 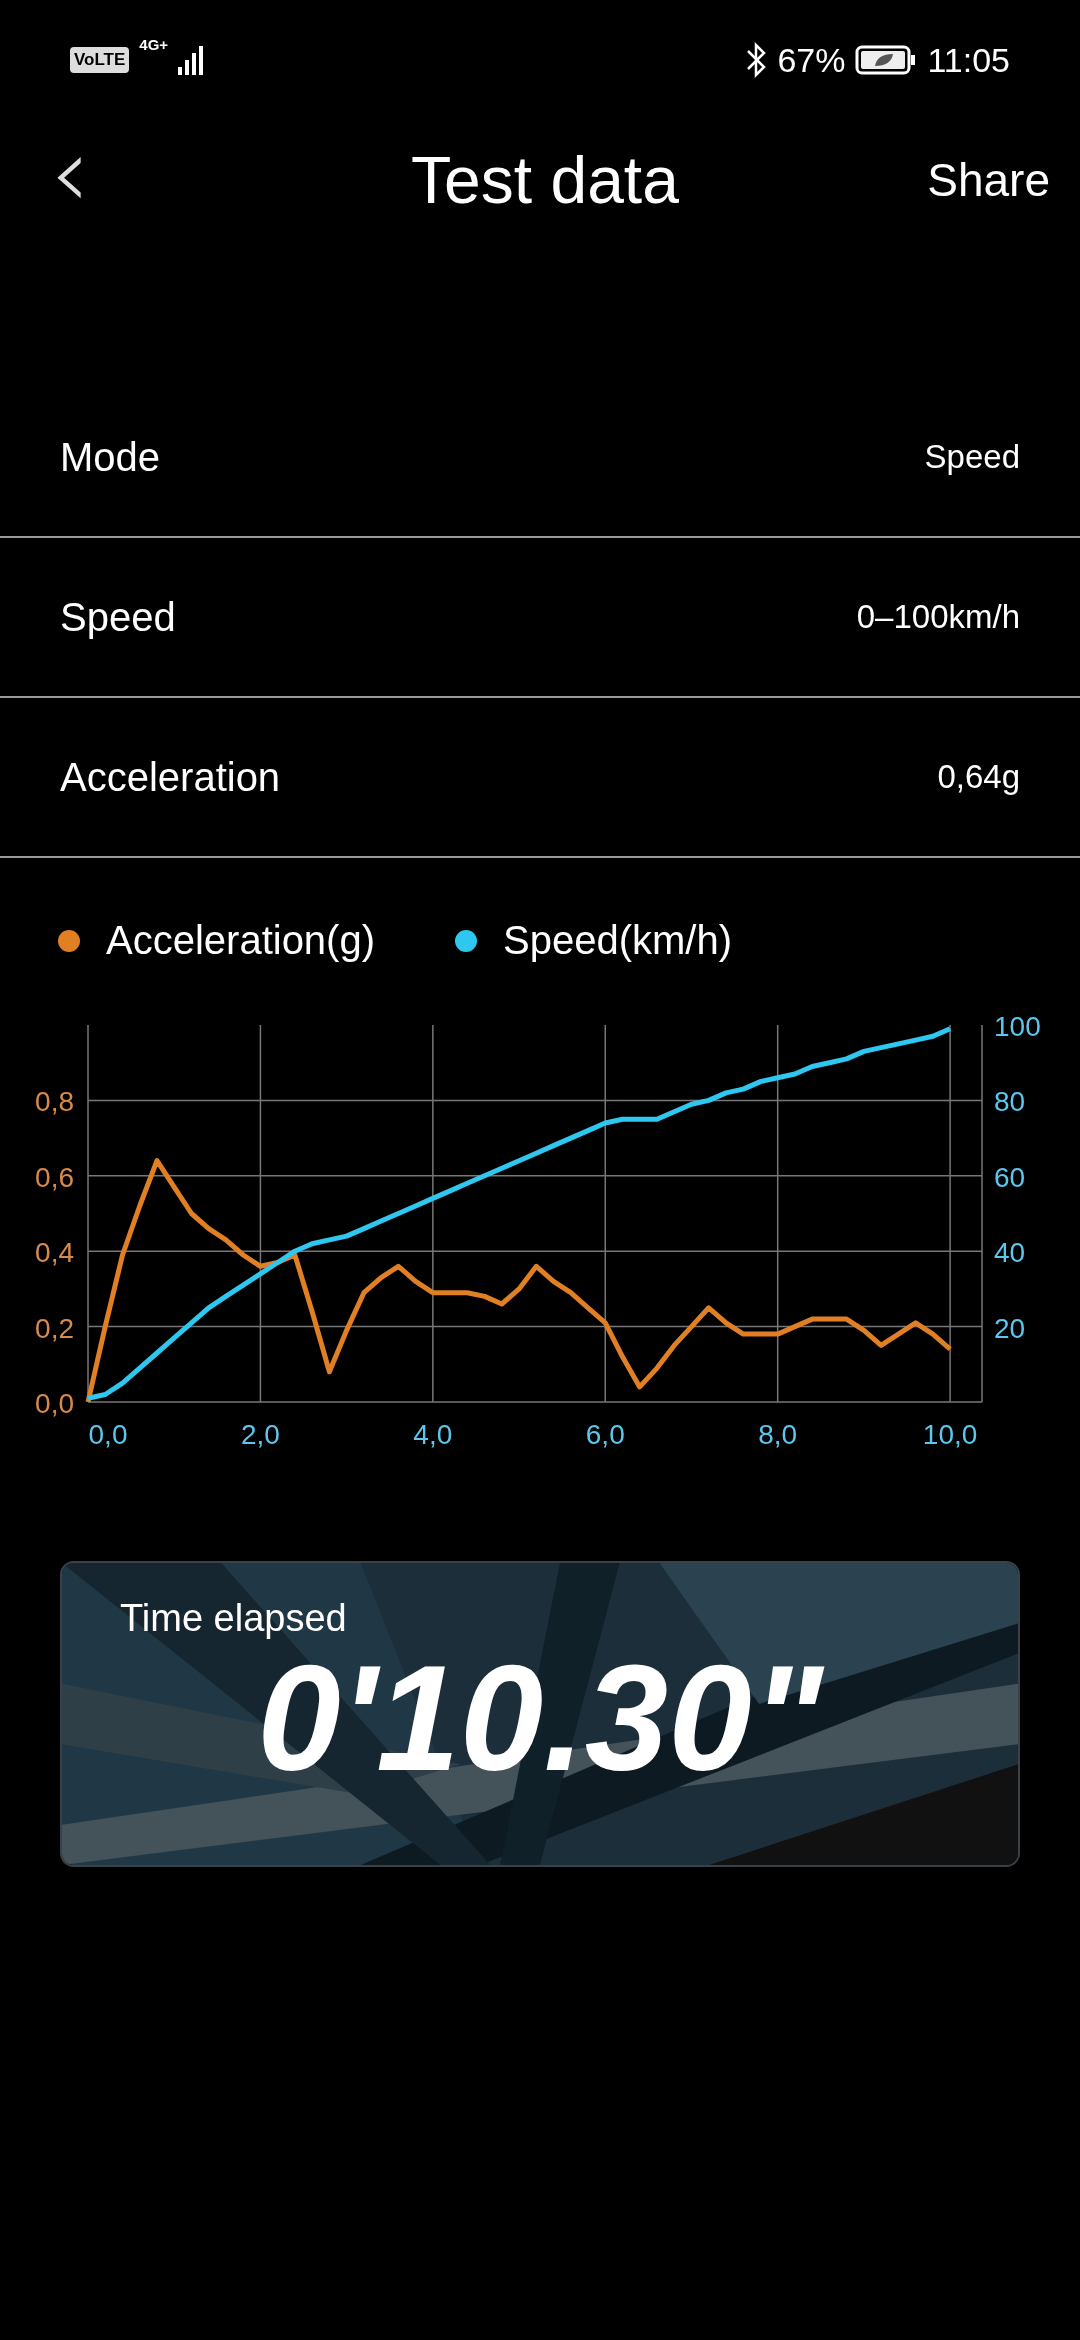 I want to click on network-type: 4G+, so click(x=154, y=44).